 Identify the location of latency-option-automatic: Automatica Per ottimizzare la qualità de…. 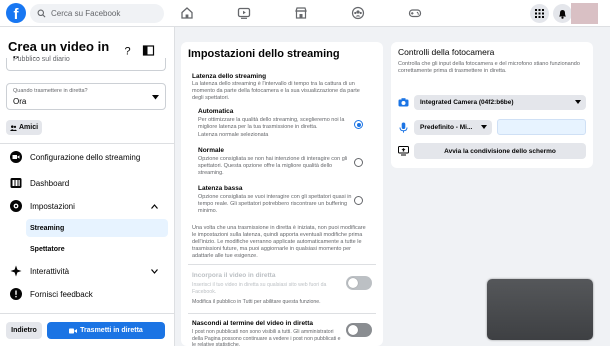
(278, 123).